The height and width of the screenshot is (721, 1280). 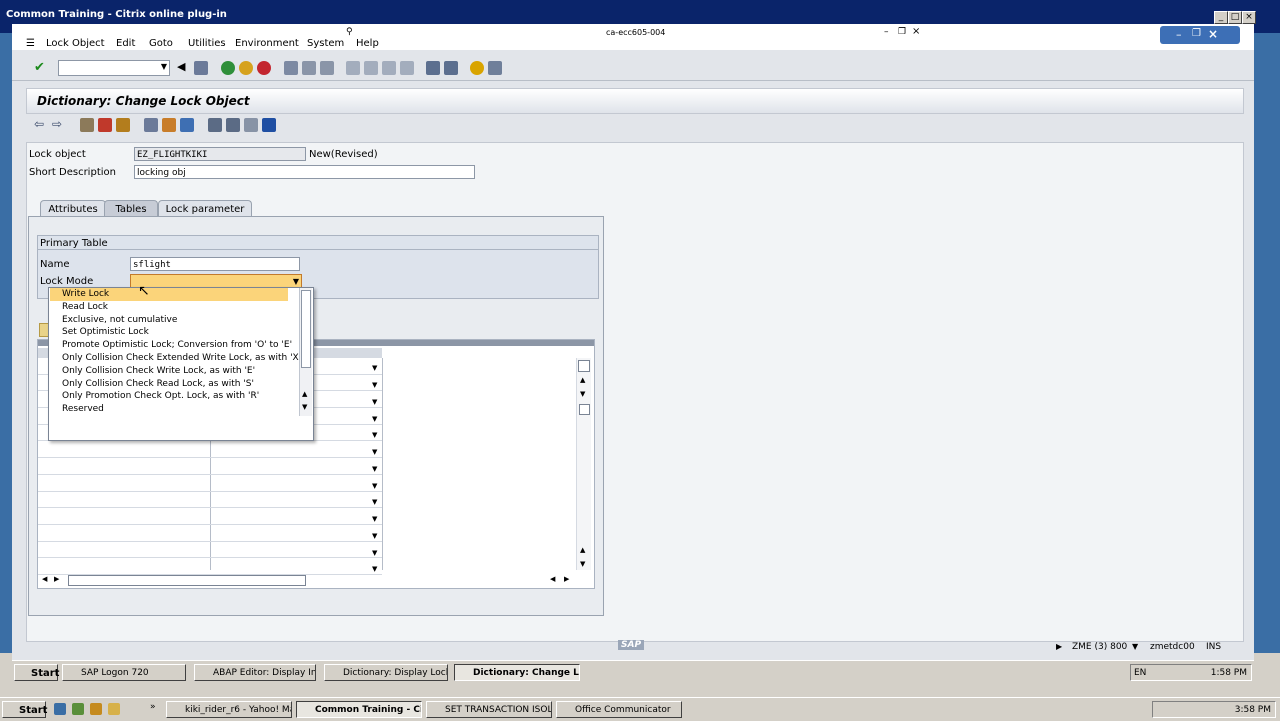 I want to click on enter-icon: ✔, so click(x=39, y=67).